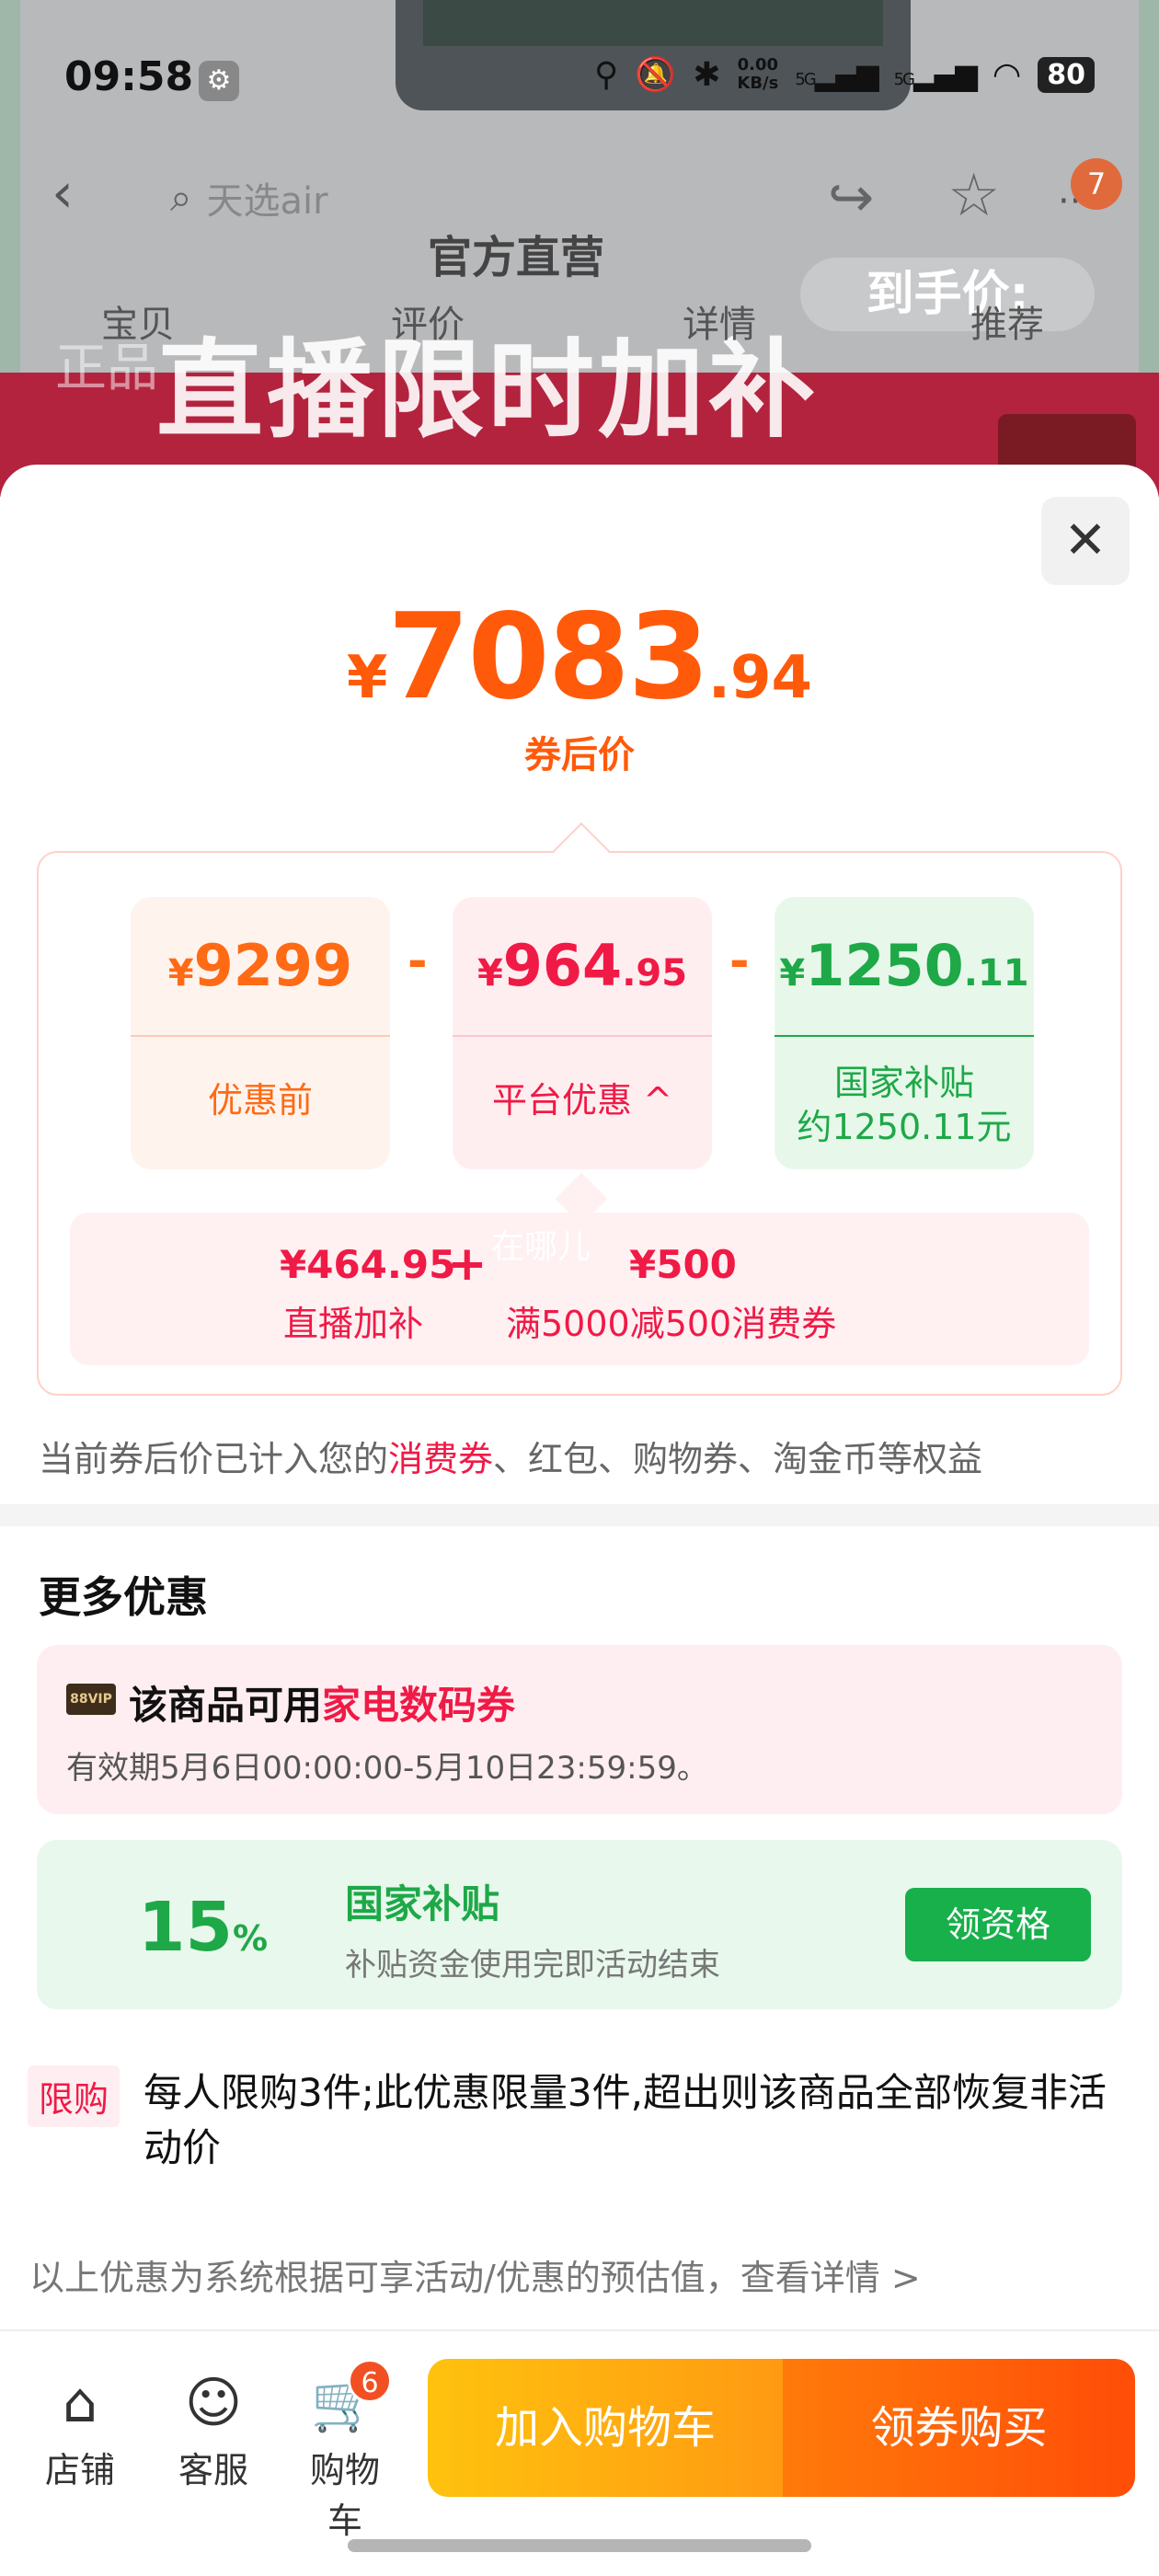 This screenshot has height=2576, width=1159. Describe the element at coordinates (532, 1965) in the screenshot. I see `subsidy-offer-subtitle: 补贴资金使用完即活动结束` at that location.